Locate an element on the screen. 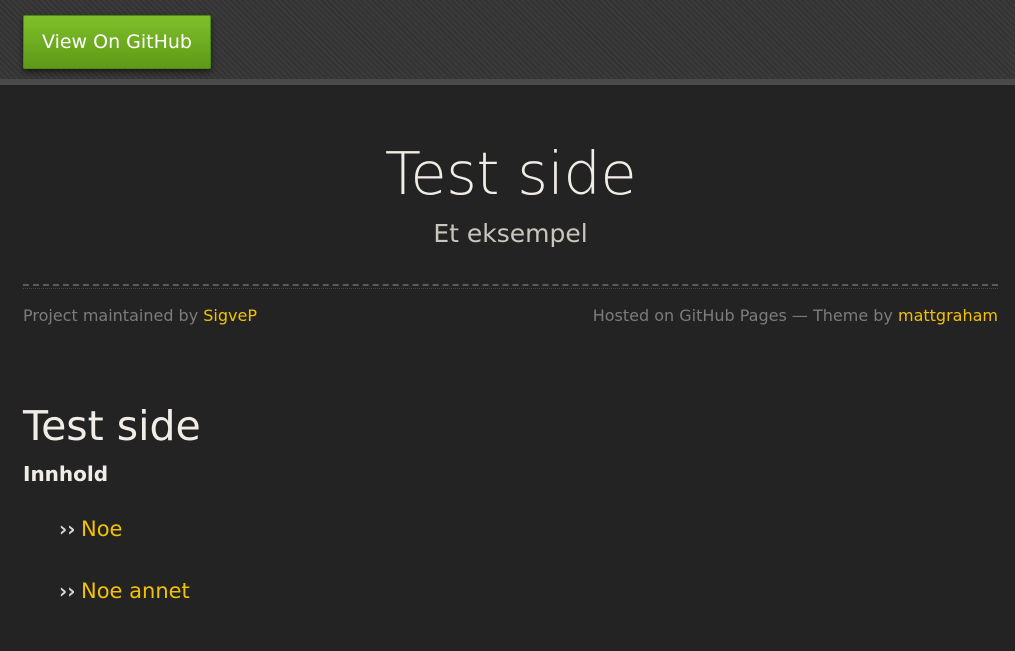 The image size is (1015, 651). top-bar: View On GitHub is located at coordinates (507, 42).